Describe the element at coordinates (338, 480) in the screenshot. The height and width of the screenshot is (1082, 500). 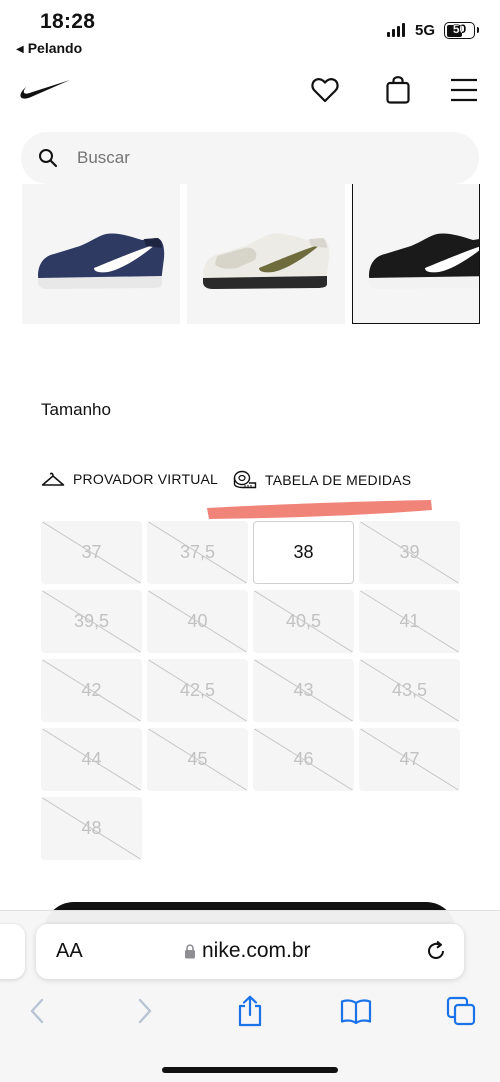
I see `size-chart-label: TABELA DE MEDIDAS` at that location.